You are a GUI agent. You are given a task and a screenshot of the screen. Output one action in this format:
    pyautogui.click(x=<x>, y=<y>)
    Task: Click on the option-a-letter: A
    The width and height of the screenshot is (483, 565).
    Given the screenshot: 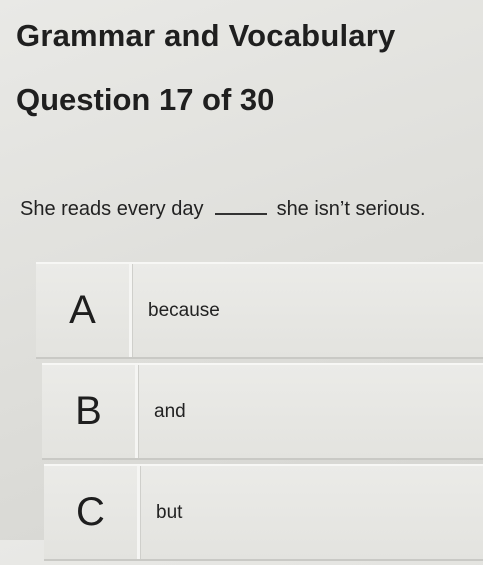 What is the action you would take?
    pyautogui.click(x=84, y=310)
    